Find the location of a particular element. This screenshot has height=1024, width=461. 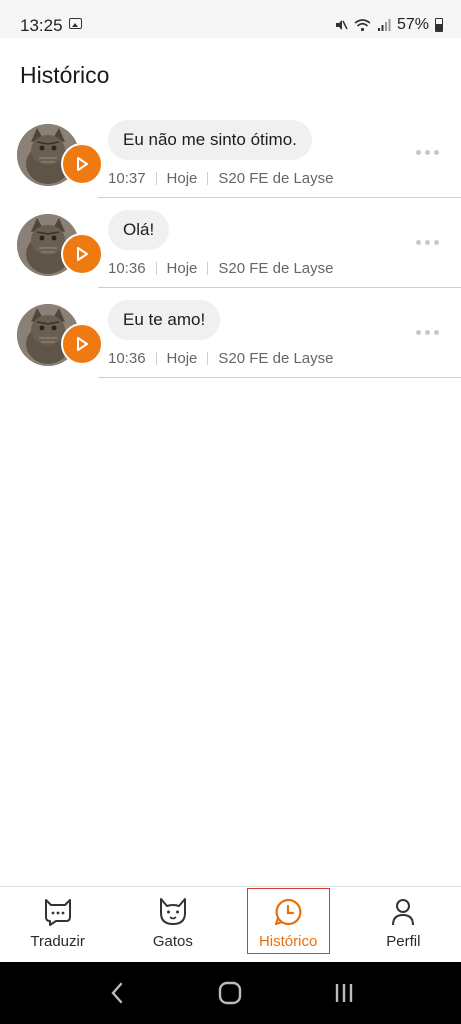

status-icons: 57% is located at coordinates (388, 25).